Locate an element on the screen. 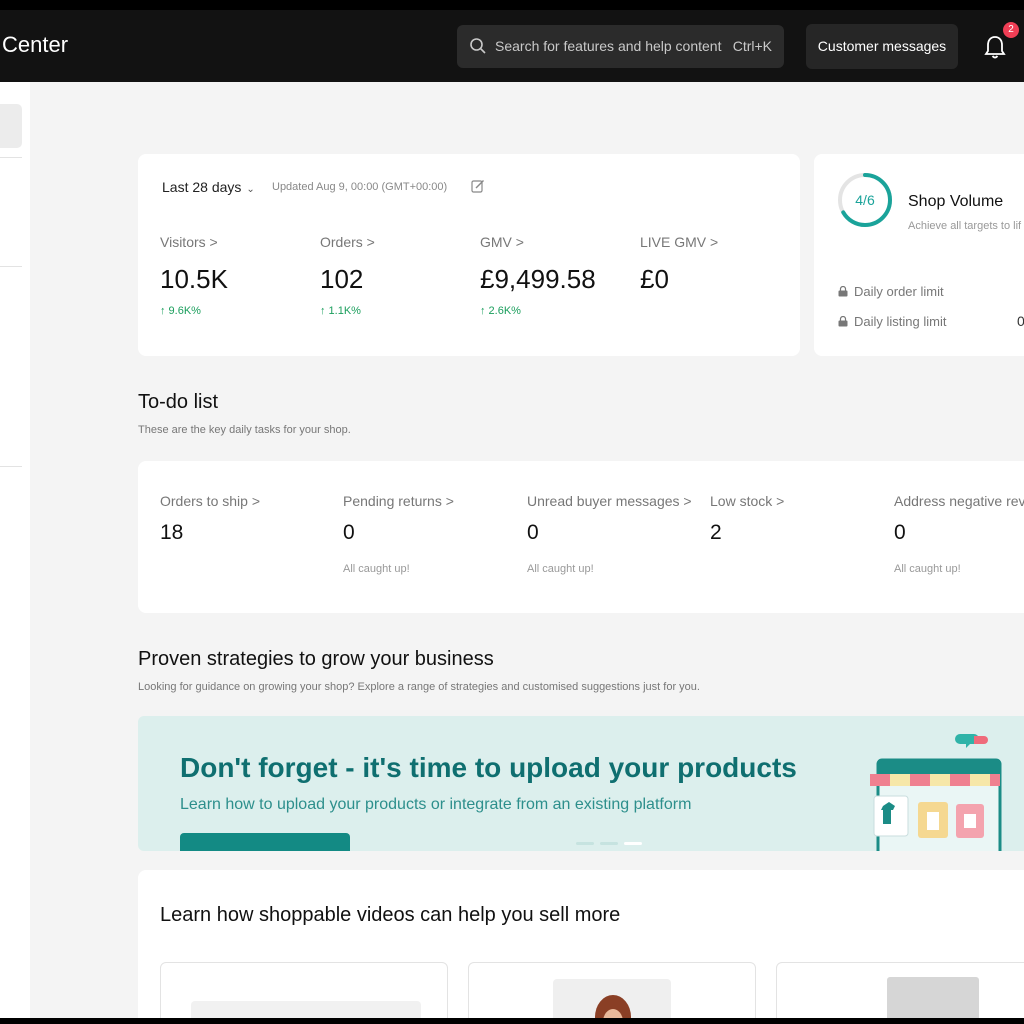 The image size is (1024, 1024). bell-icon is located at coordinates (995, 47).